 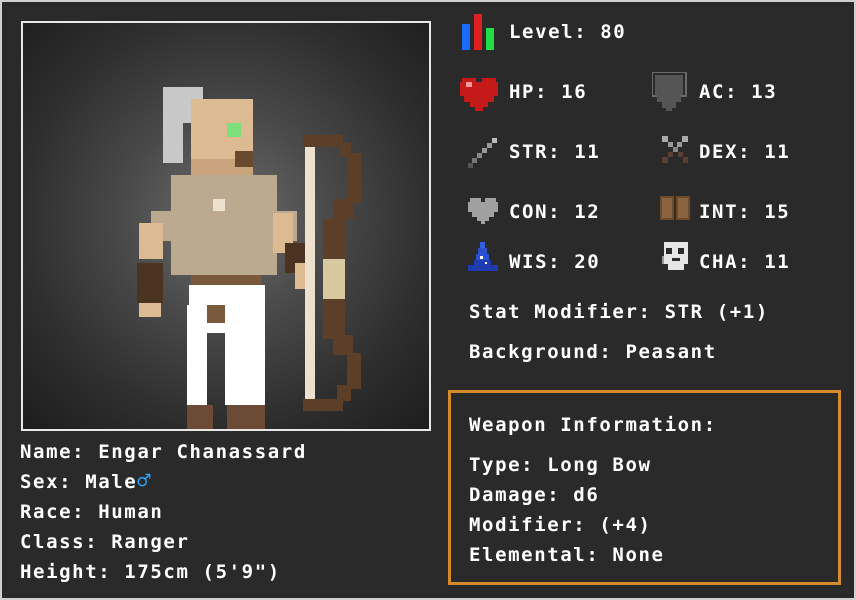 What do you see at coordinates (555, 212) in the screenshot?
I see `stat-con: CON: 12` at bounding box center [555, 212].